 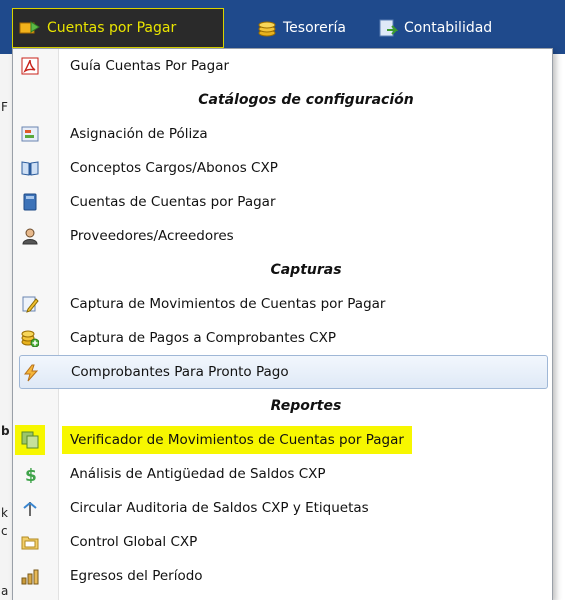 I want to click on background-text: b, so click(x=5, y=431).